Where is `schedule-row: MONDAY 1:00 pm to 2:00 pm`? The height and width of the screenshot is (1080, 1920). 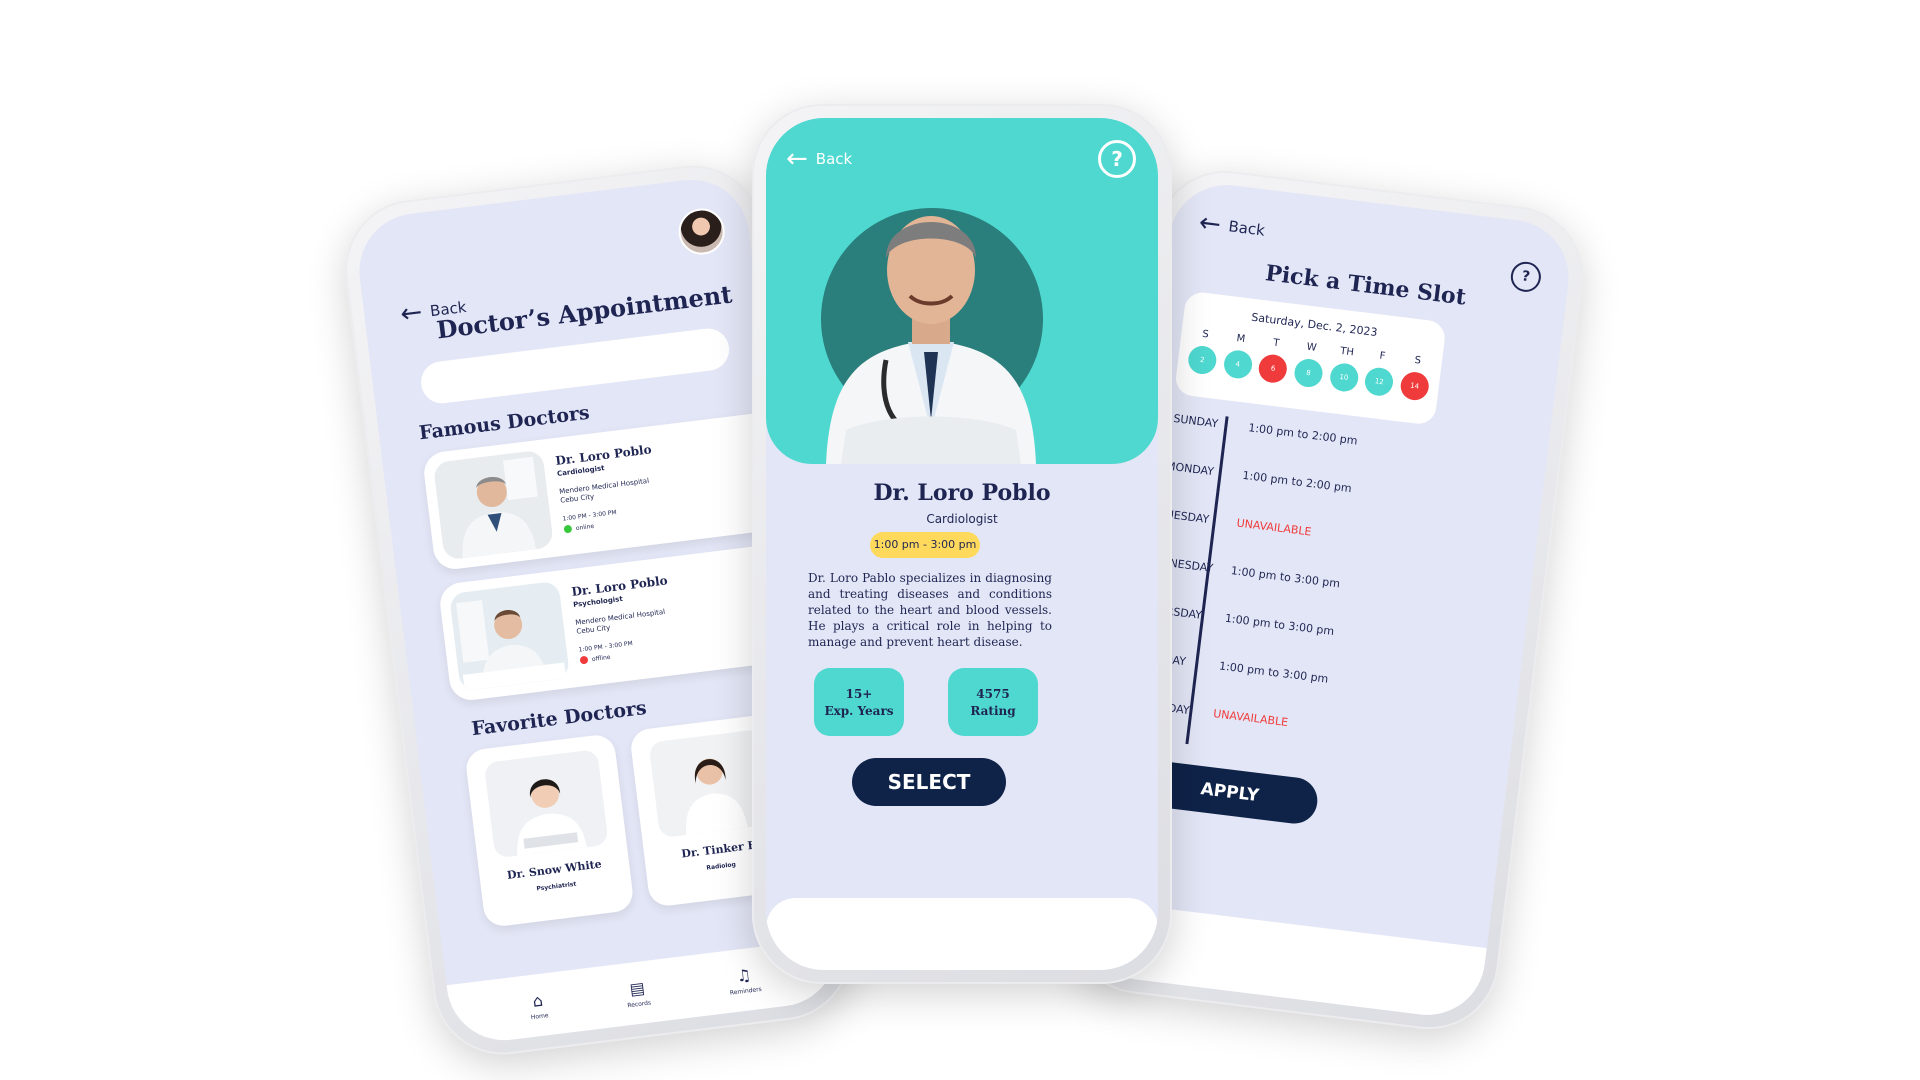 schedule-row: MONDAY 1:00 pm to 2:00 pm is located at coordinates (1289, 481).